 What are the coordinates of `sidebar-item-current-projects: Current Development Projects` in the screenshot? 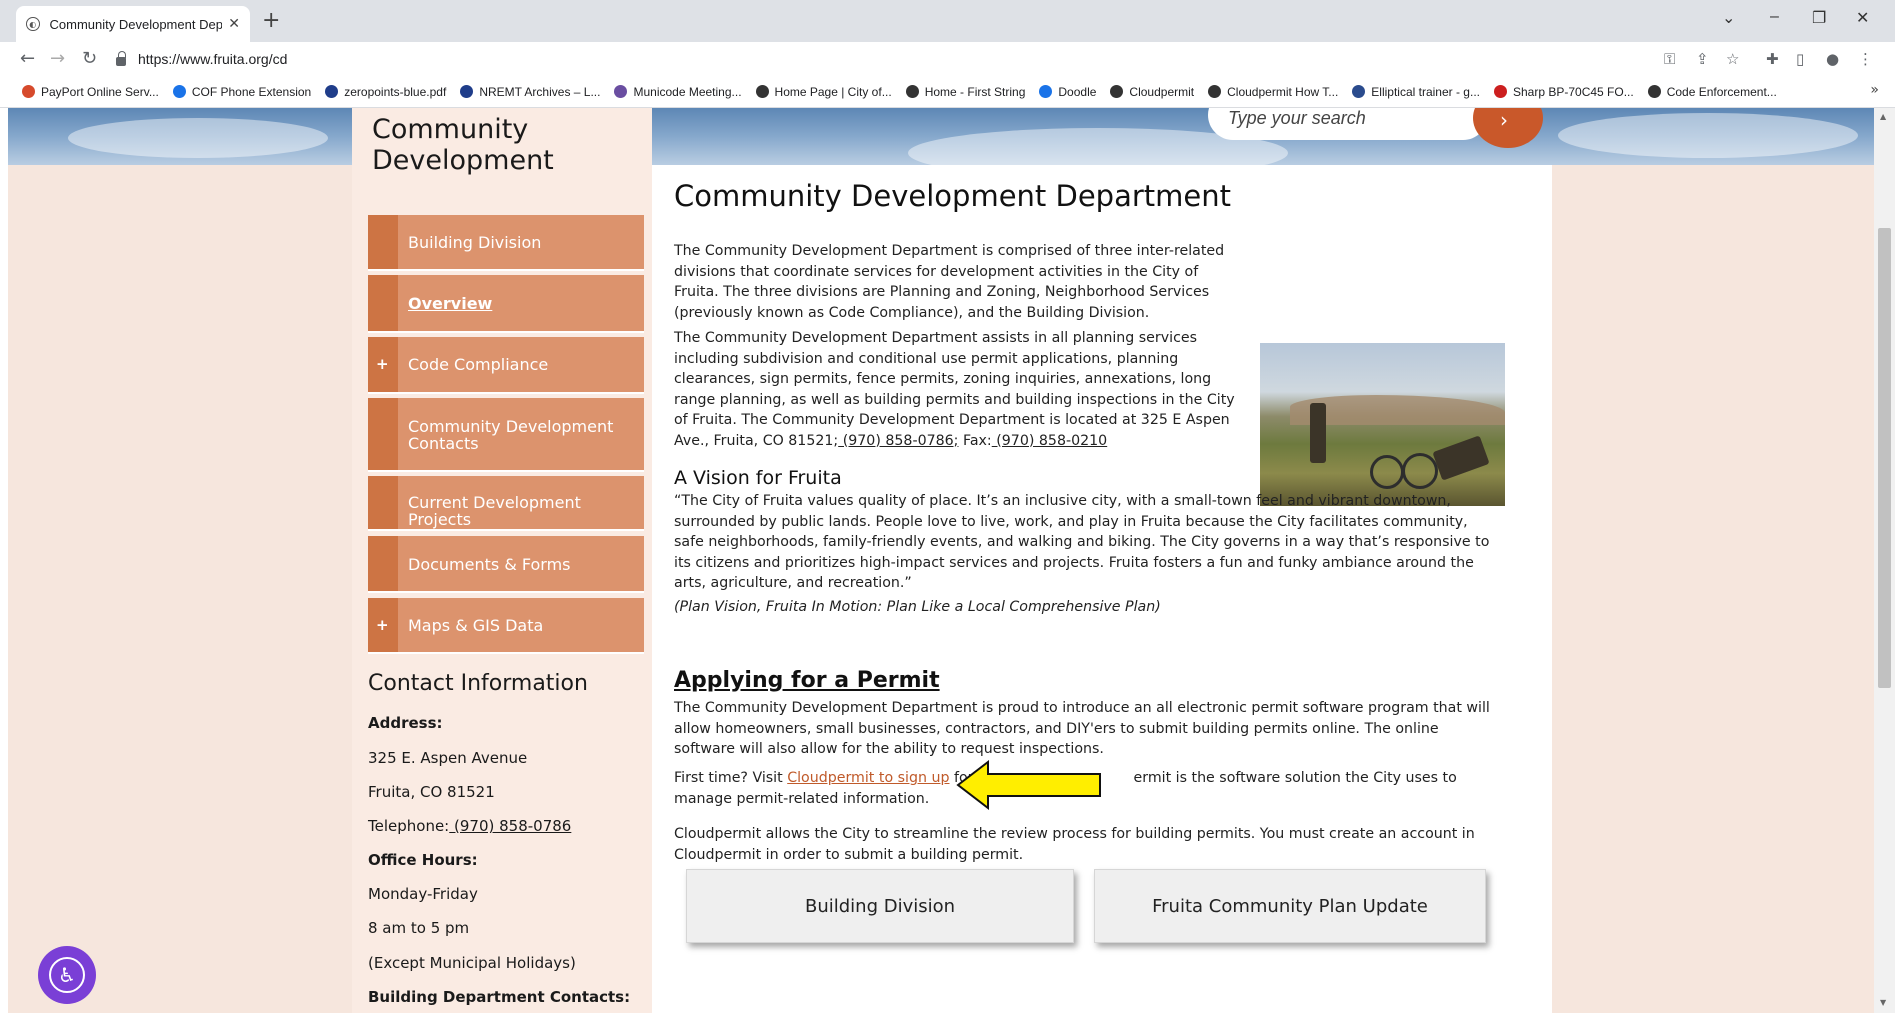 It's located at (506, 503).